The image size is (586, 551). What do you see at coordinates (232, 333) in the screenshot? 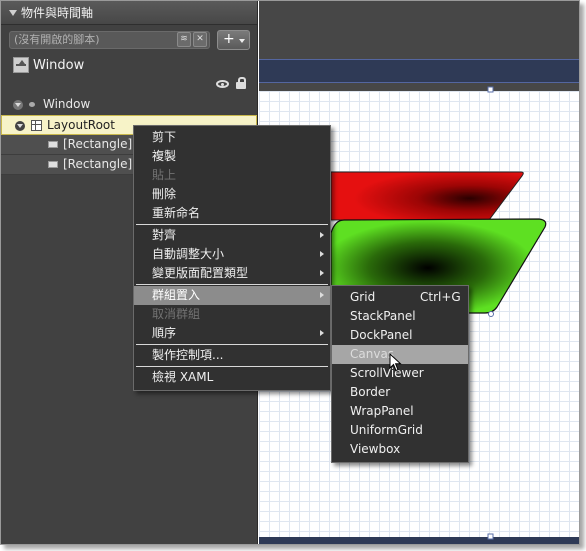
I see `menu-item-order: 順序` at bounding box center [232, 333].